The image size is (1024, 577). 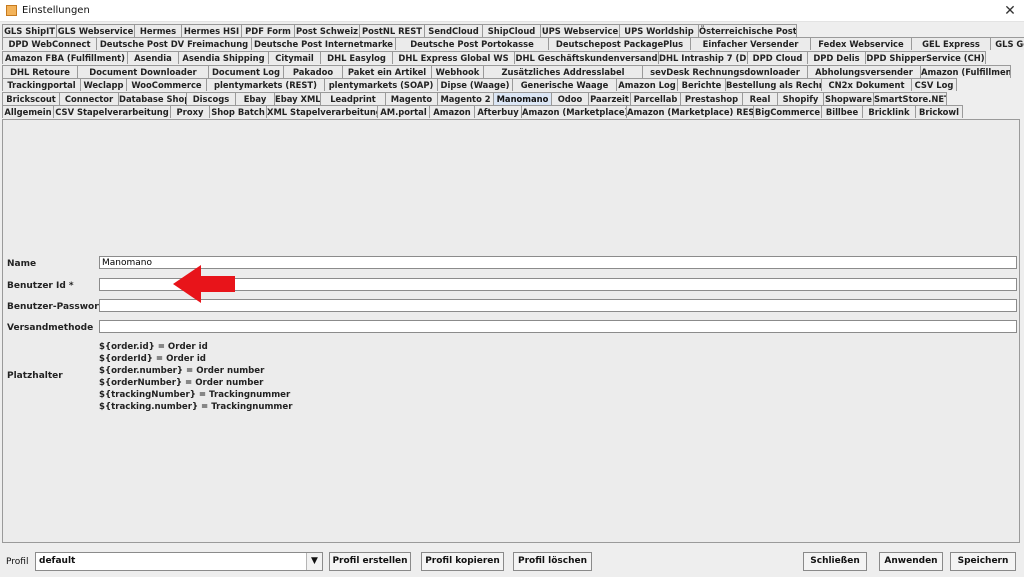 I want to click on tab-woocommerce: WooCommerce, so click(x=166, y=84).